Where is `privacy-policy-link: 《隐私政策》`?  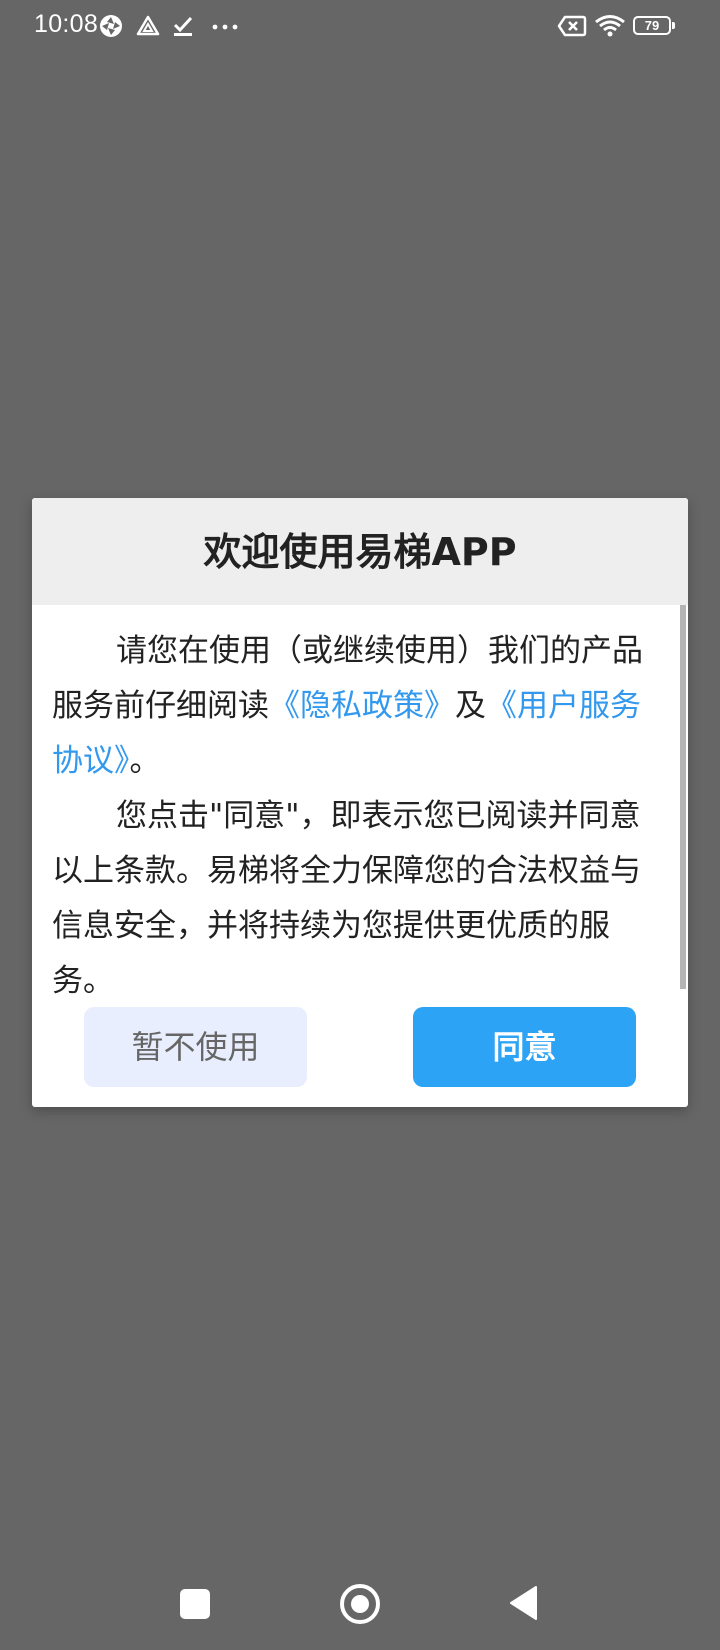 privacy-policy-link: 《隐私政策》 is located at coordinates (362, 706).